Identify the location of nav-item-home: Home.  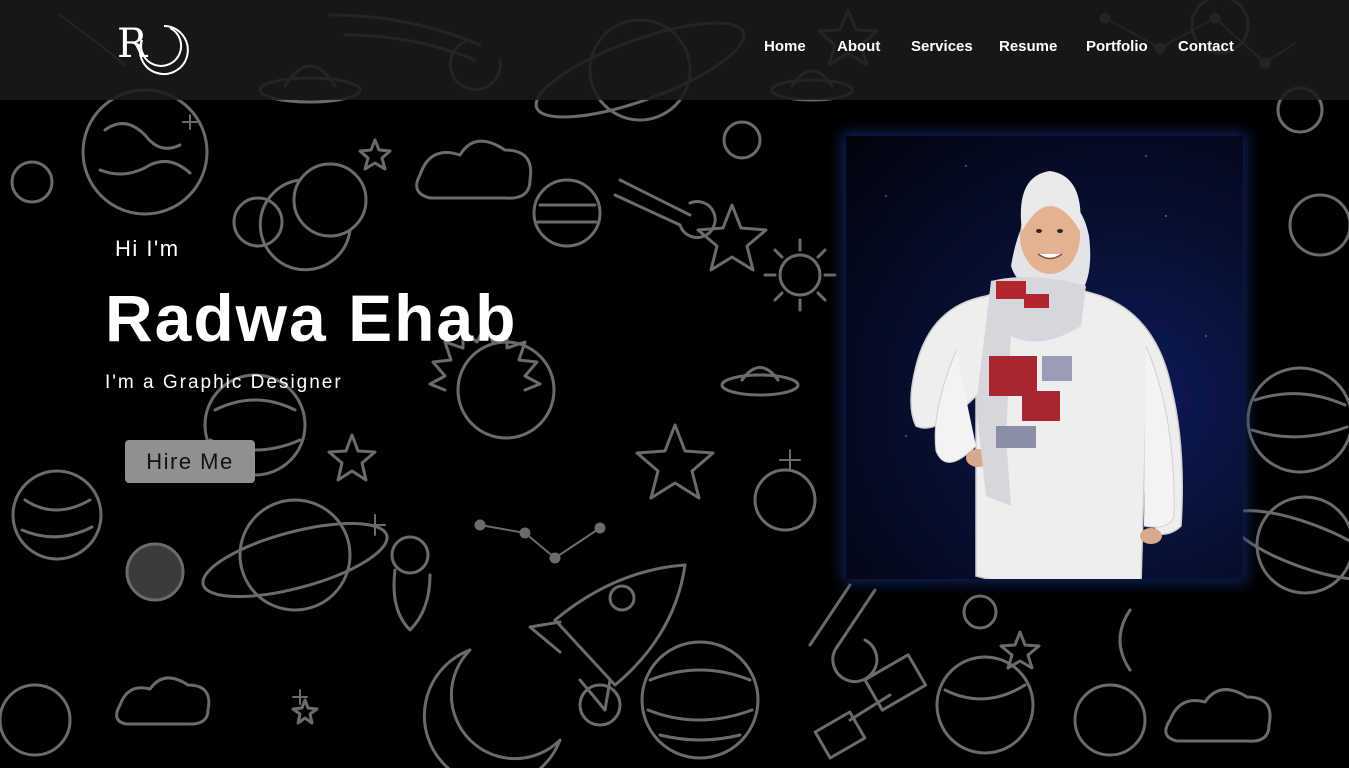
(785, 46).